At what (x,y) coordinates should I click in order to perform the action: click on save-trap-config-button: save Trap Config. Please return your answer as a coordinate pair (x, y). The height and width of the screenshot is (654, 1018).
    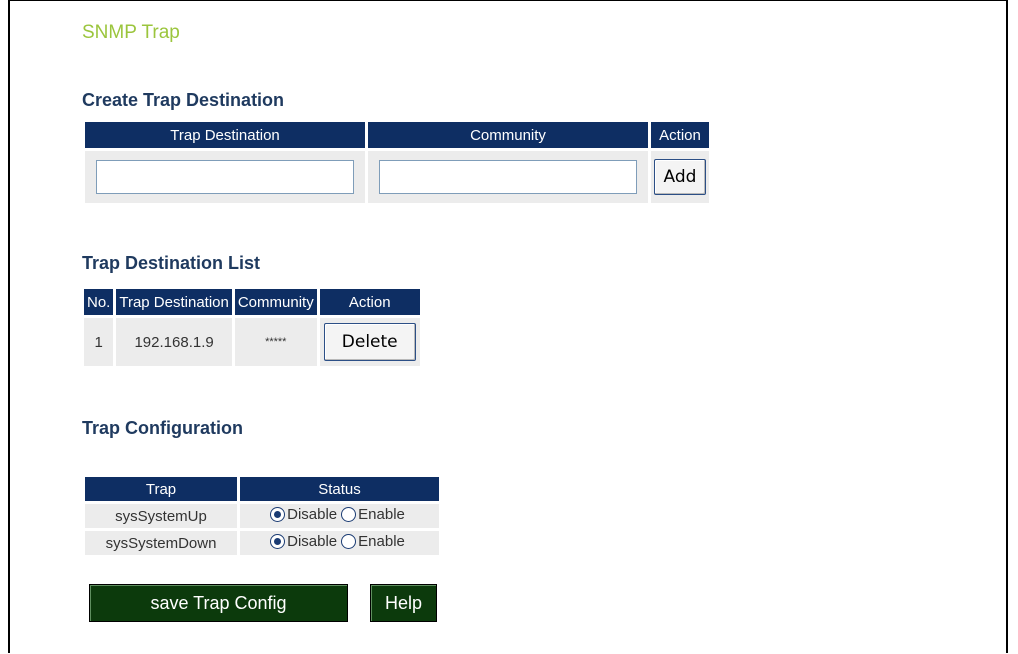
    Looking at the image, I should click on (218, 603).